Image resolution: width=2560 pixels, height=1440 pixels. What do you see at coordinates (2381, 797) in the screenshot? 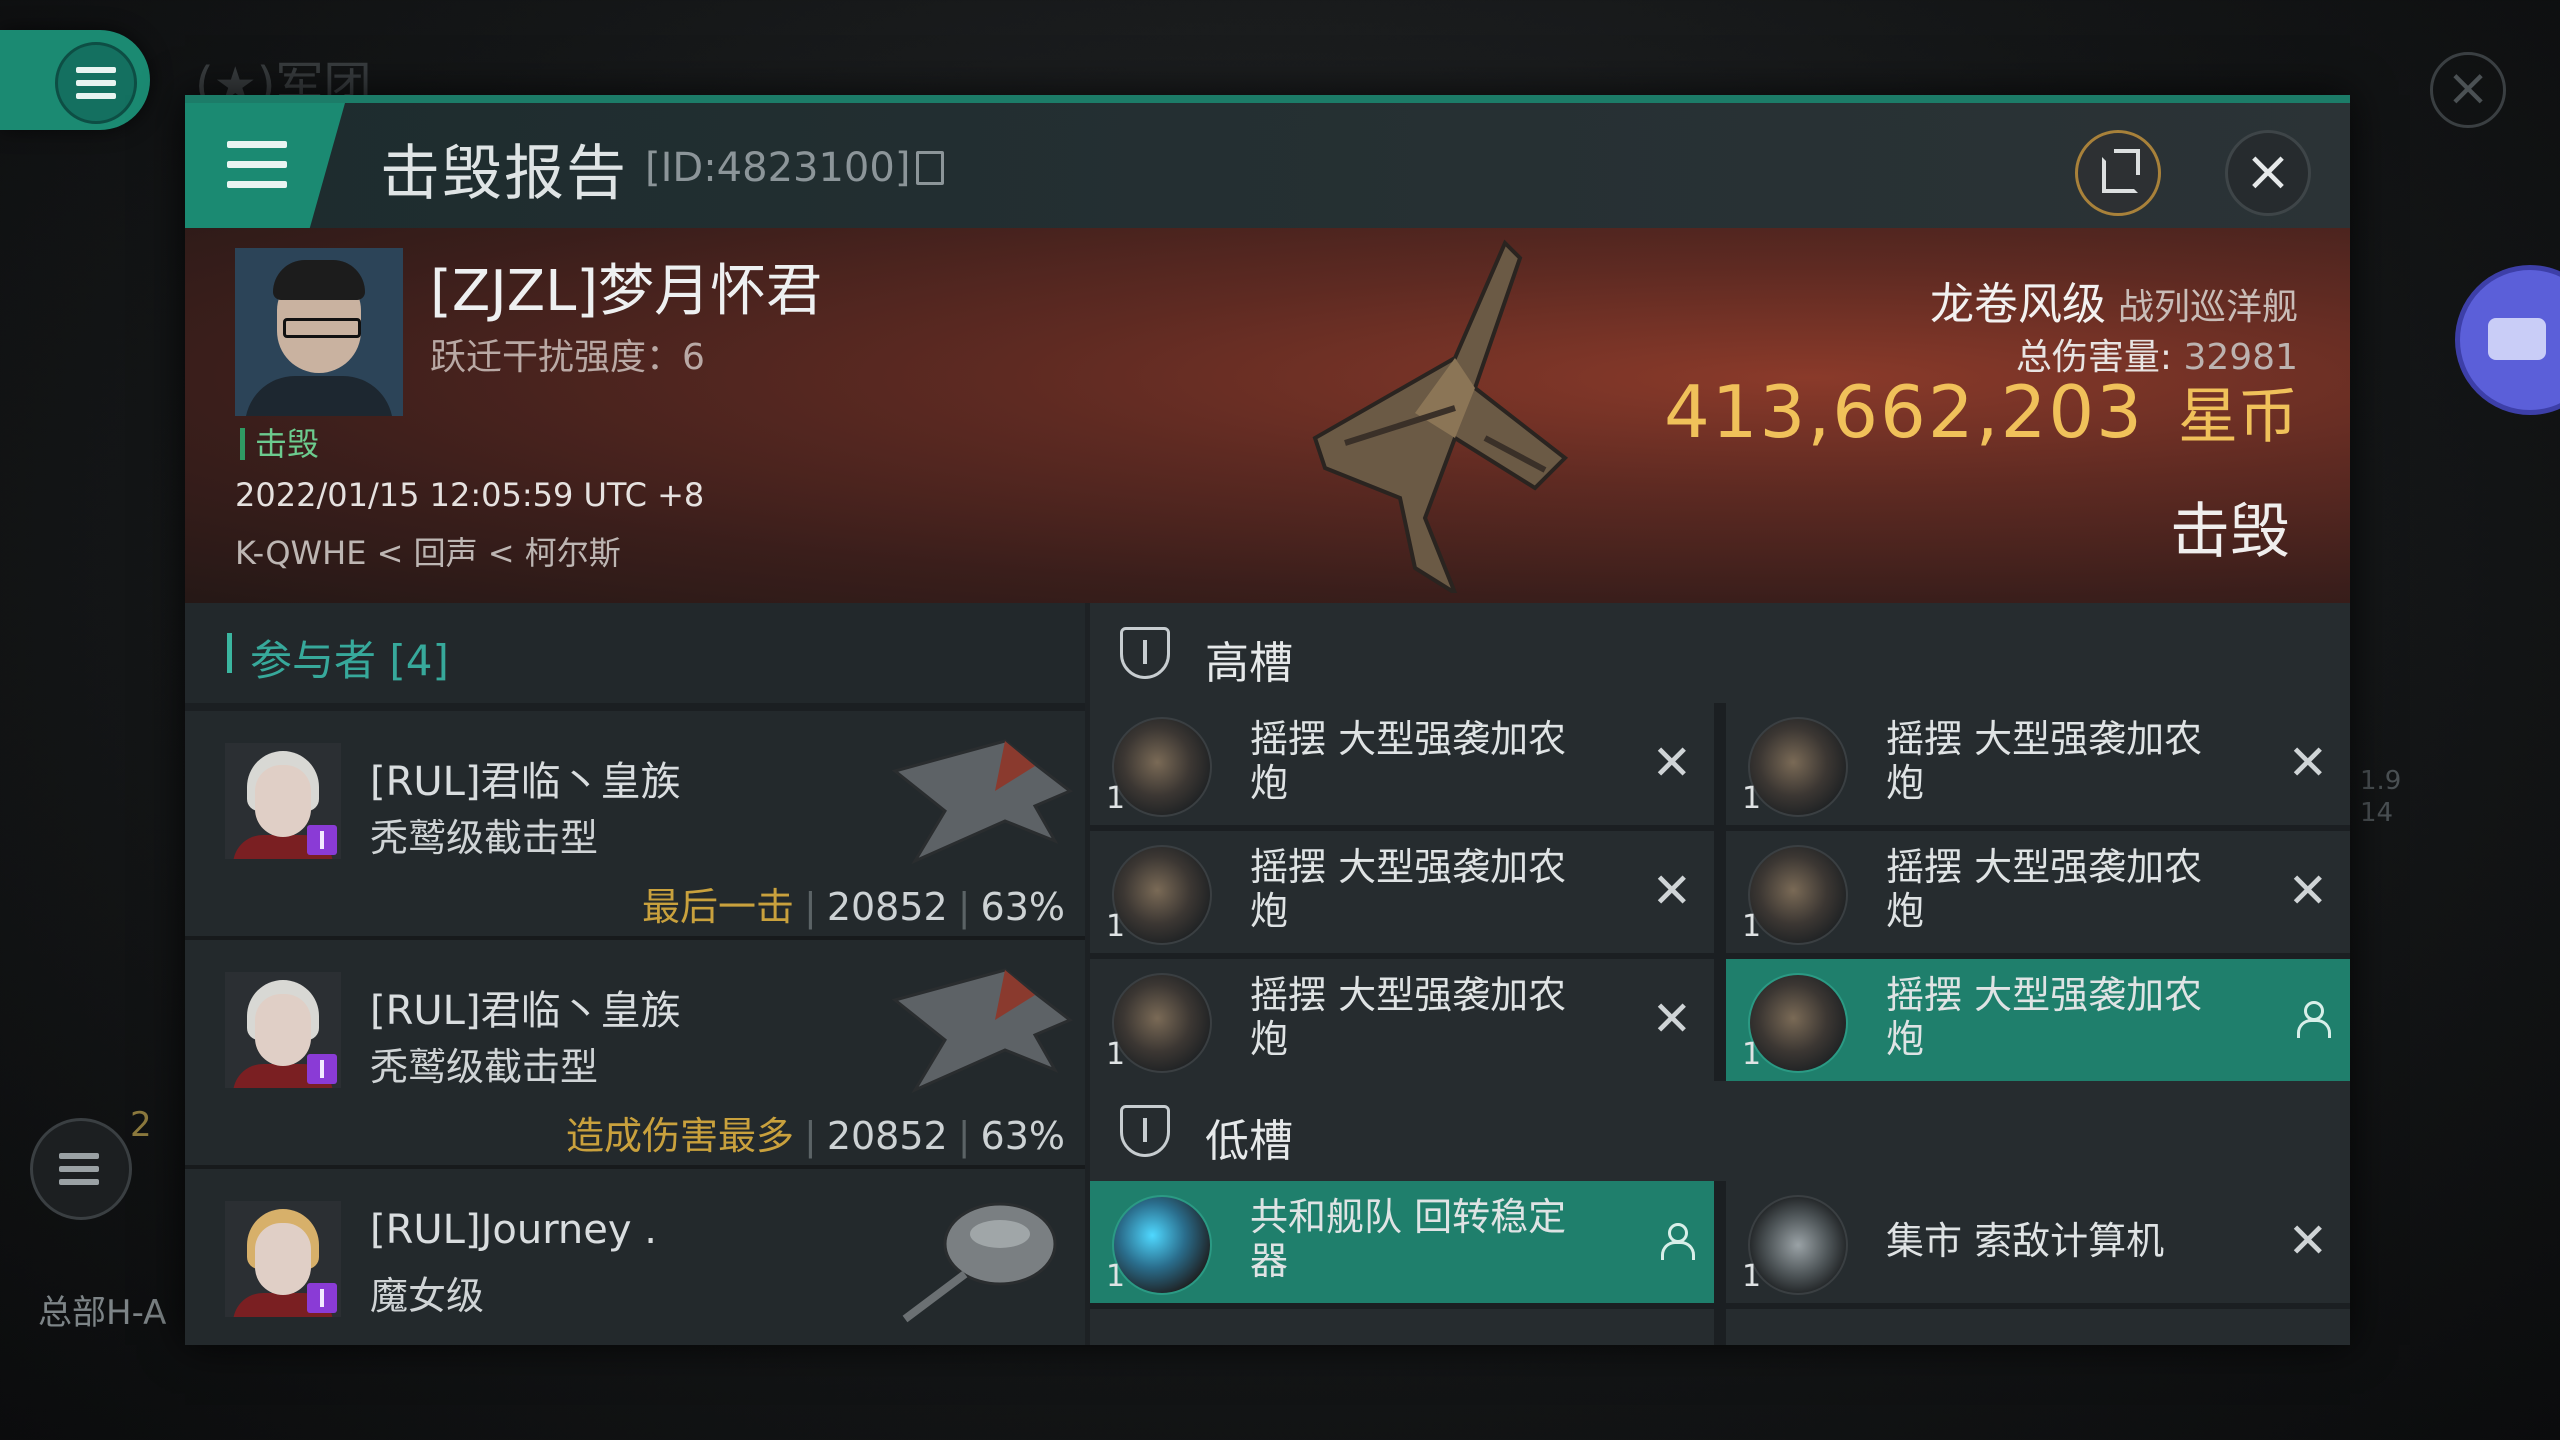
I see `background-numbers: 1.9 14` at bounding box center [2381, 797].